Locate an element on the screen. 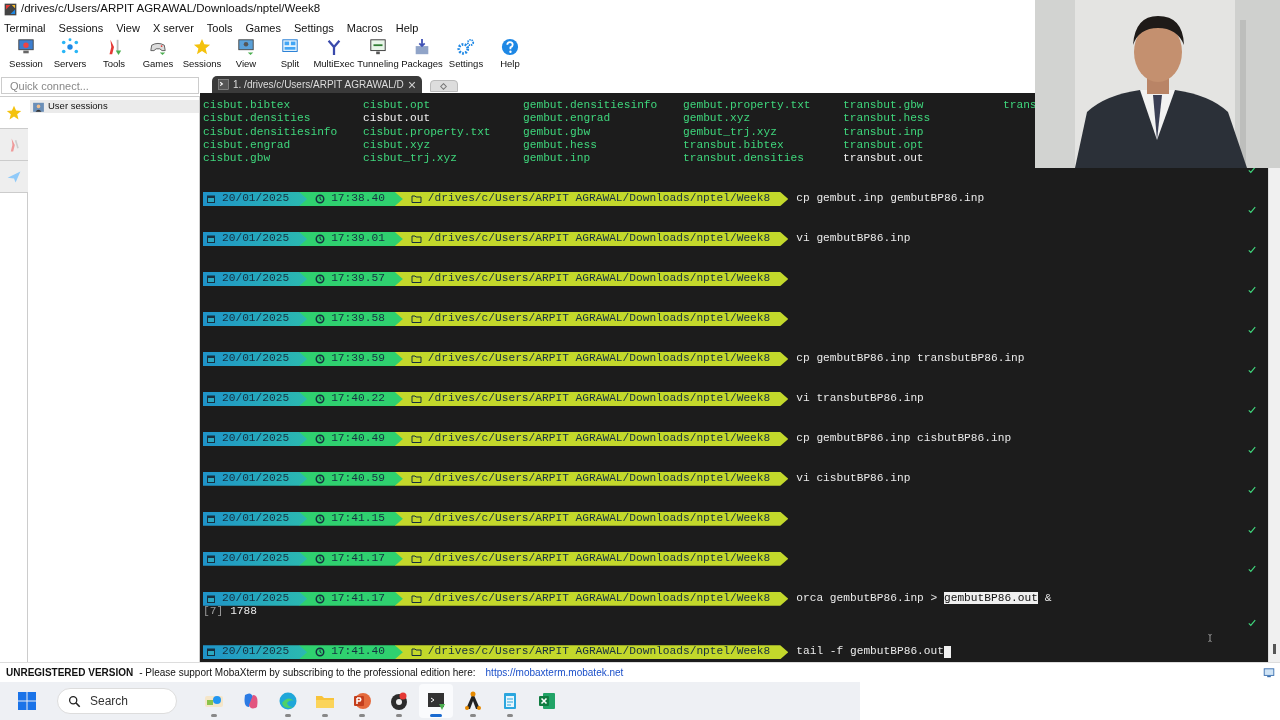 The image size is (1280, 720). process-id: 1788 is located at coordinates (243, 612).